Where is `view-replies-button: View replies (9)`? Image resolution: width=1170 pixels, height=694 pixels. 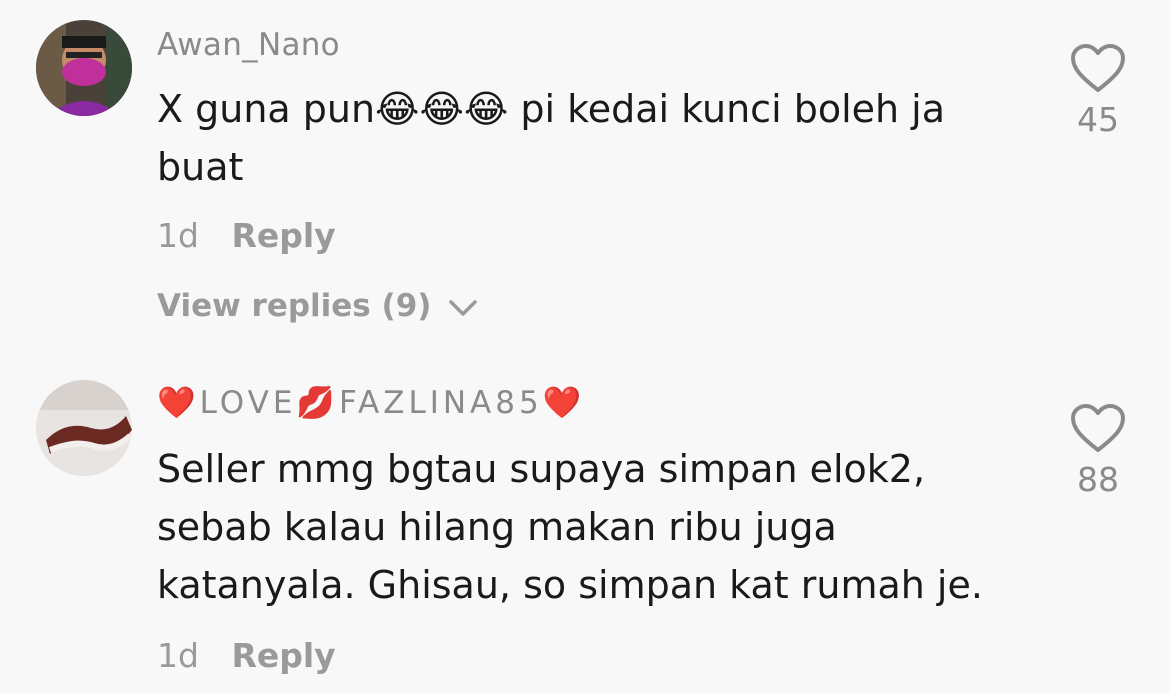
view-replies-button: View replies (9) is located at coordinates (317, 307).